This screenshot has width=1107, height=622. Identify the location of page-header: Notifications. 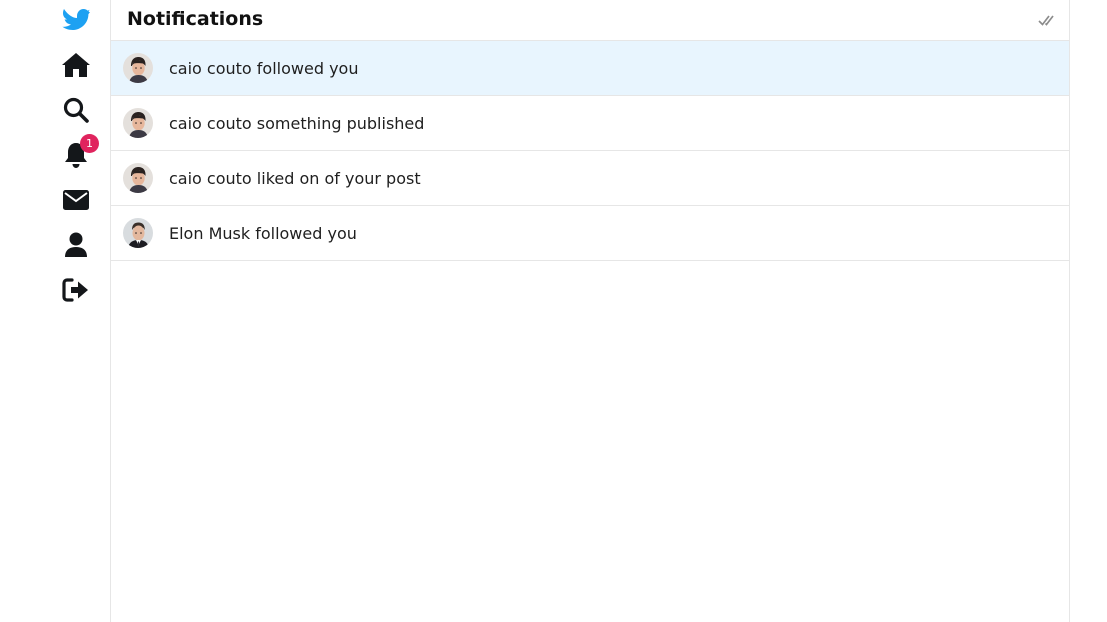
(590, 20).